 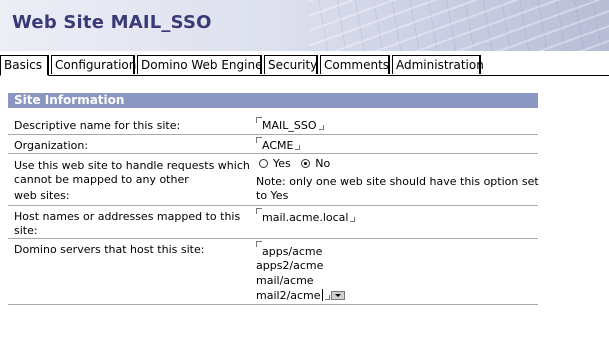 I want to click on default-site-note-line2: to Yes, so click(x=272, y=195).